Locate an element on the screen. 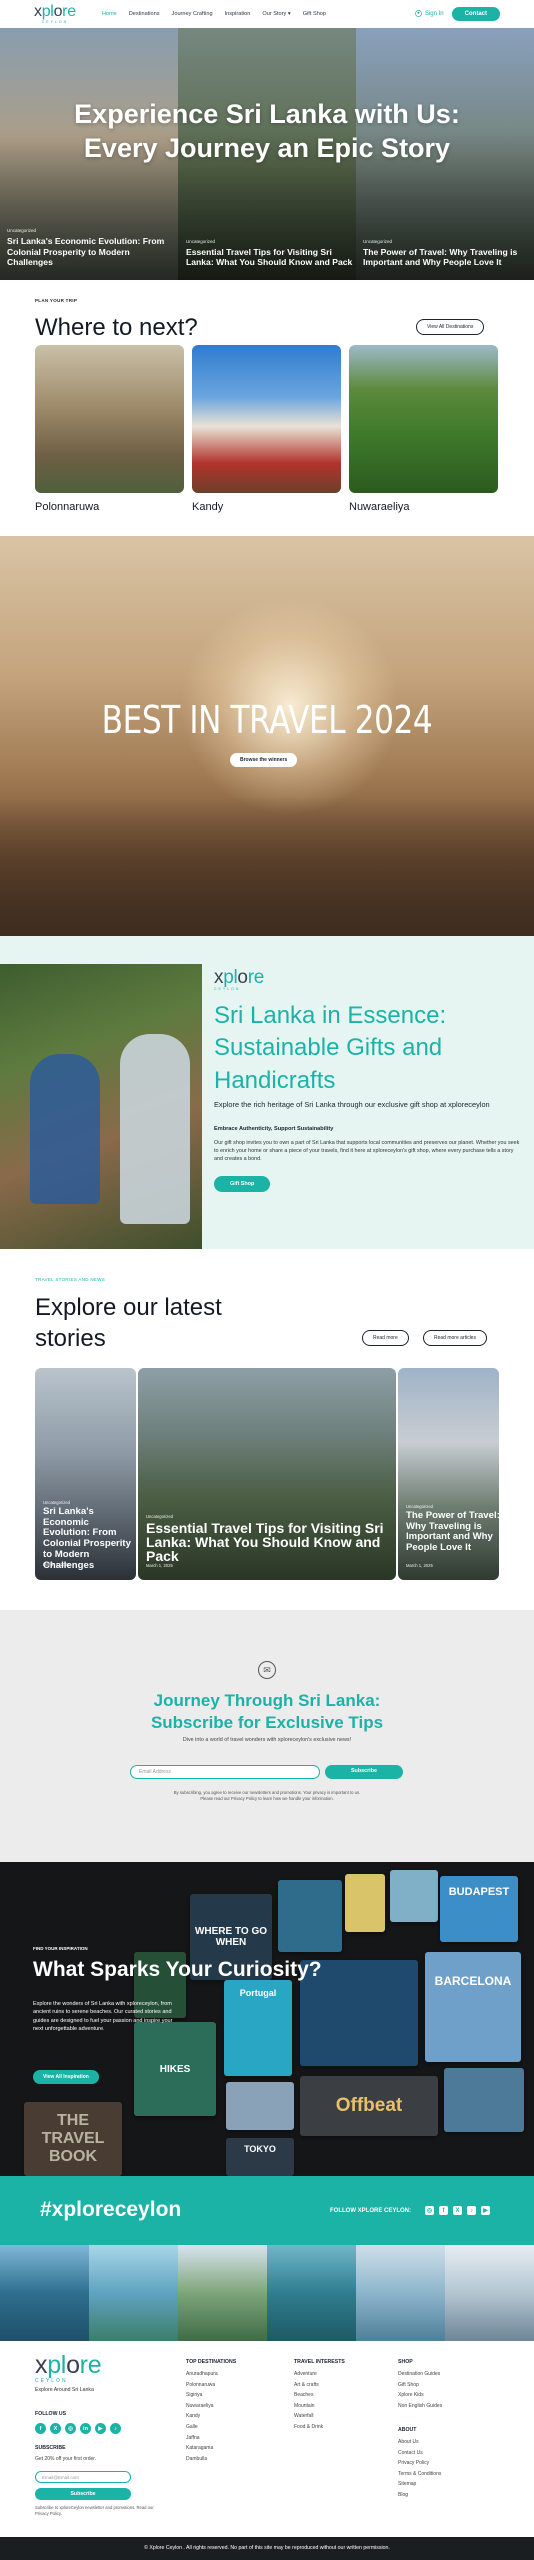  footer-column-heading: ABOUT is located at coordinates (407, 2430).